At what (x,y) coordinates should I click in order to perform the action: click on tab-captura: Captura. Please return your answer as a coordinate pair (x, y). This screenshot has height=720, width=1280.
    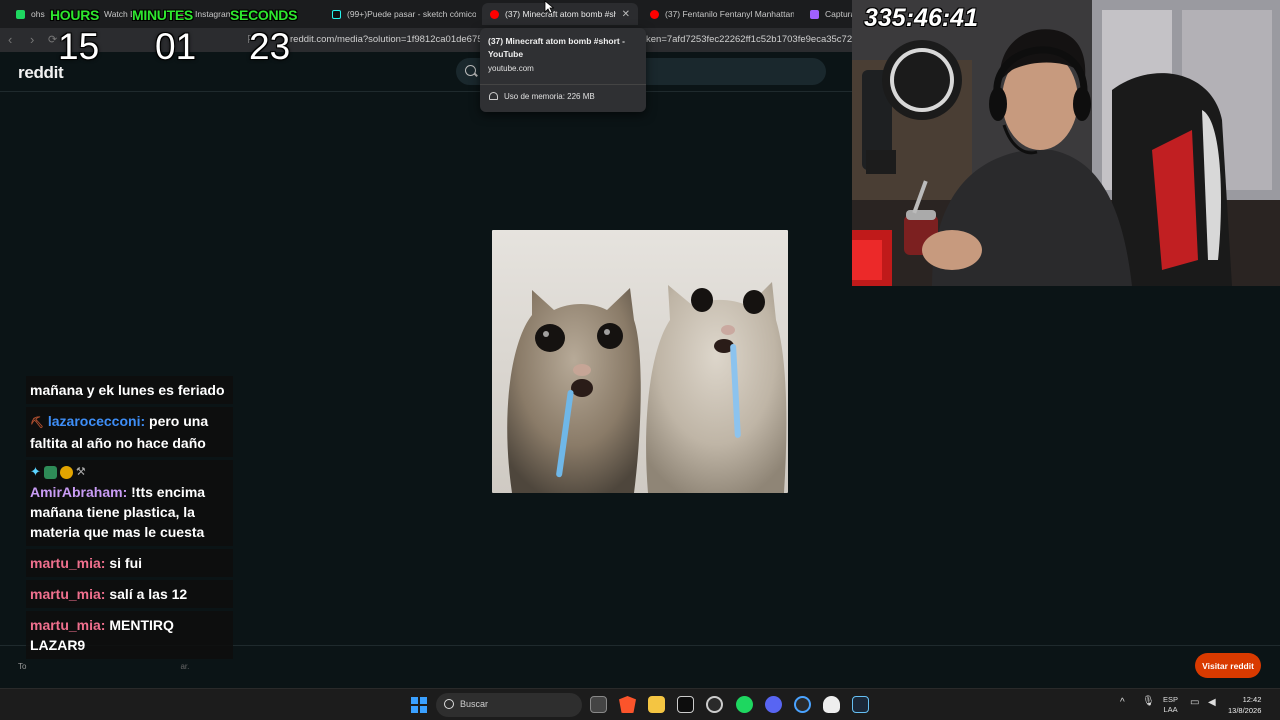
    Looking at the image, I should click on (827, 14).